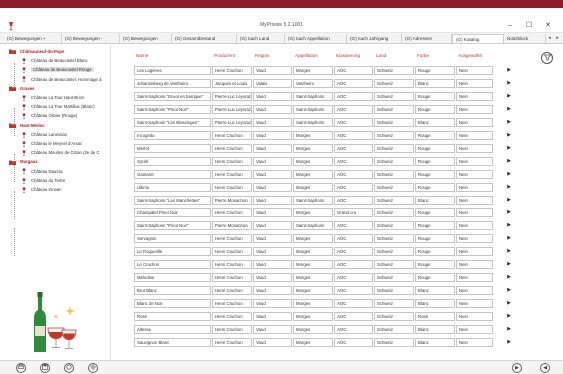  I want to click on name-cell: Sauvignon Blanc, so click(172, 342).